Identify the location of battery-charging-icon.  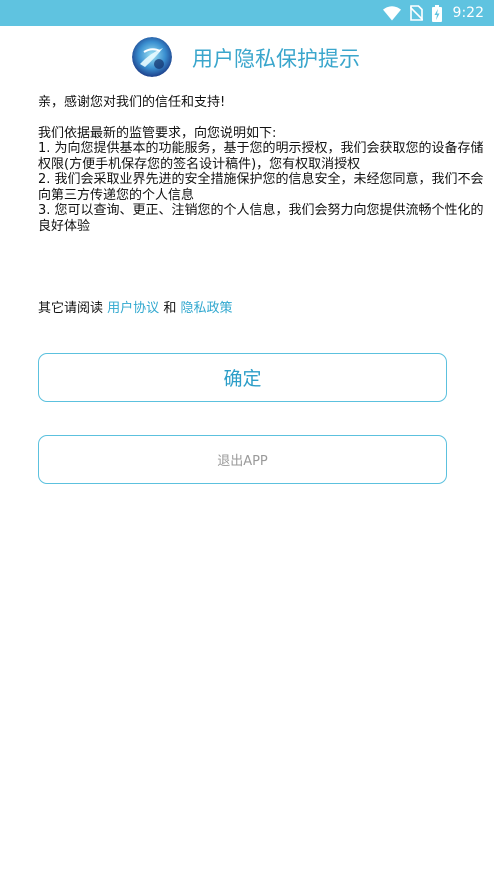
(436, 13).